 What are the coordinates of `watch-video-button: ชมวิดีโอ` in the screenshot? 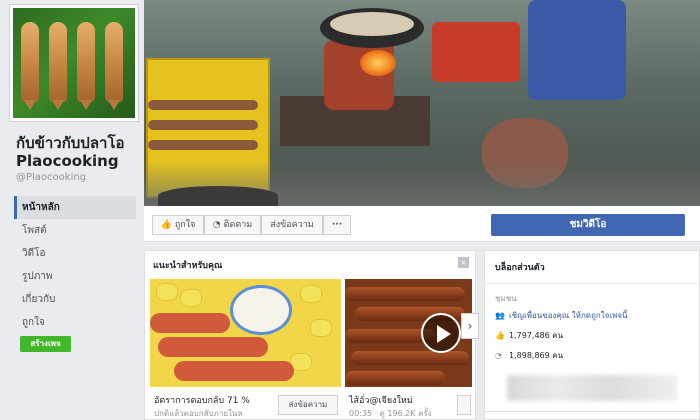 It's located at (588, 225).